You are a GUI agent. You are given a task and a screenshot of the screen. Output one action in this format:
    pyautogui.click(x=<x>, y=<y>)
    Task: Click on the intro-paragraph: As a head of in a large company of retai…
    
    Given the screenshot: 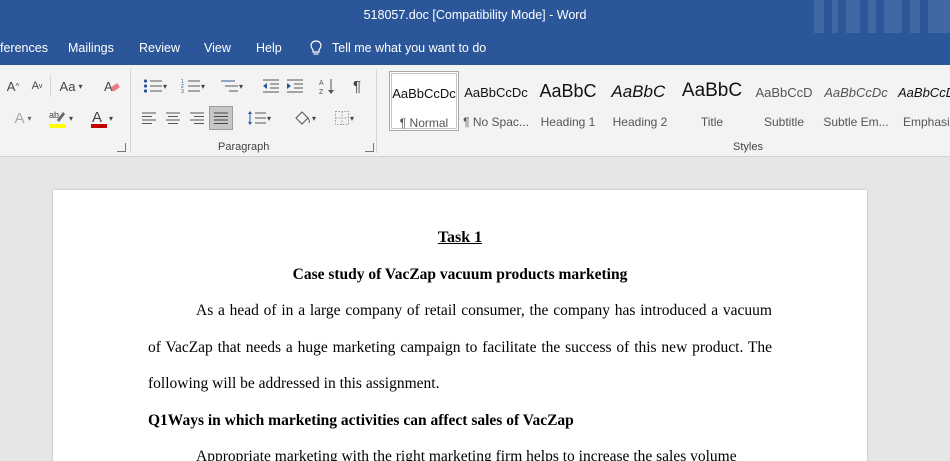 What is the action you would take?
    pyautogui.click(x=460, y=347)
    